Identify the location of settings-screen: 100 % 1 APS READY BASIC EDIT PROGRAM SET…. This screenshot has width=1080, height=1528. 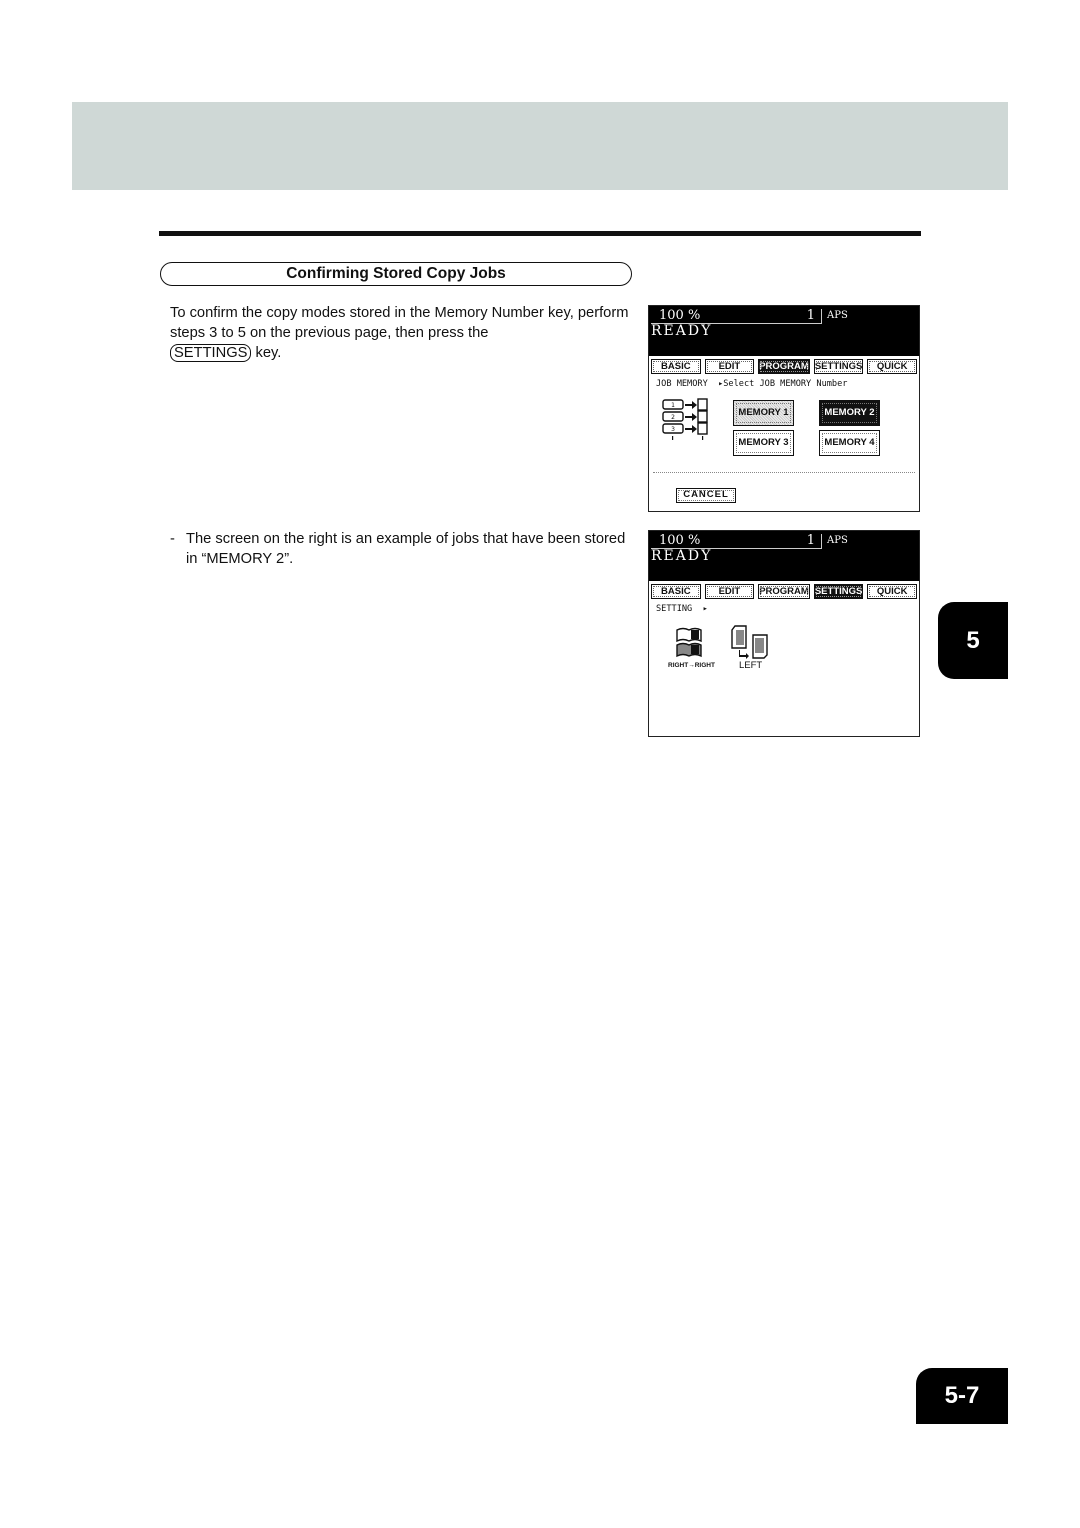
(784, 633).